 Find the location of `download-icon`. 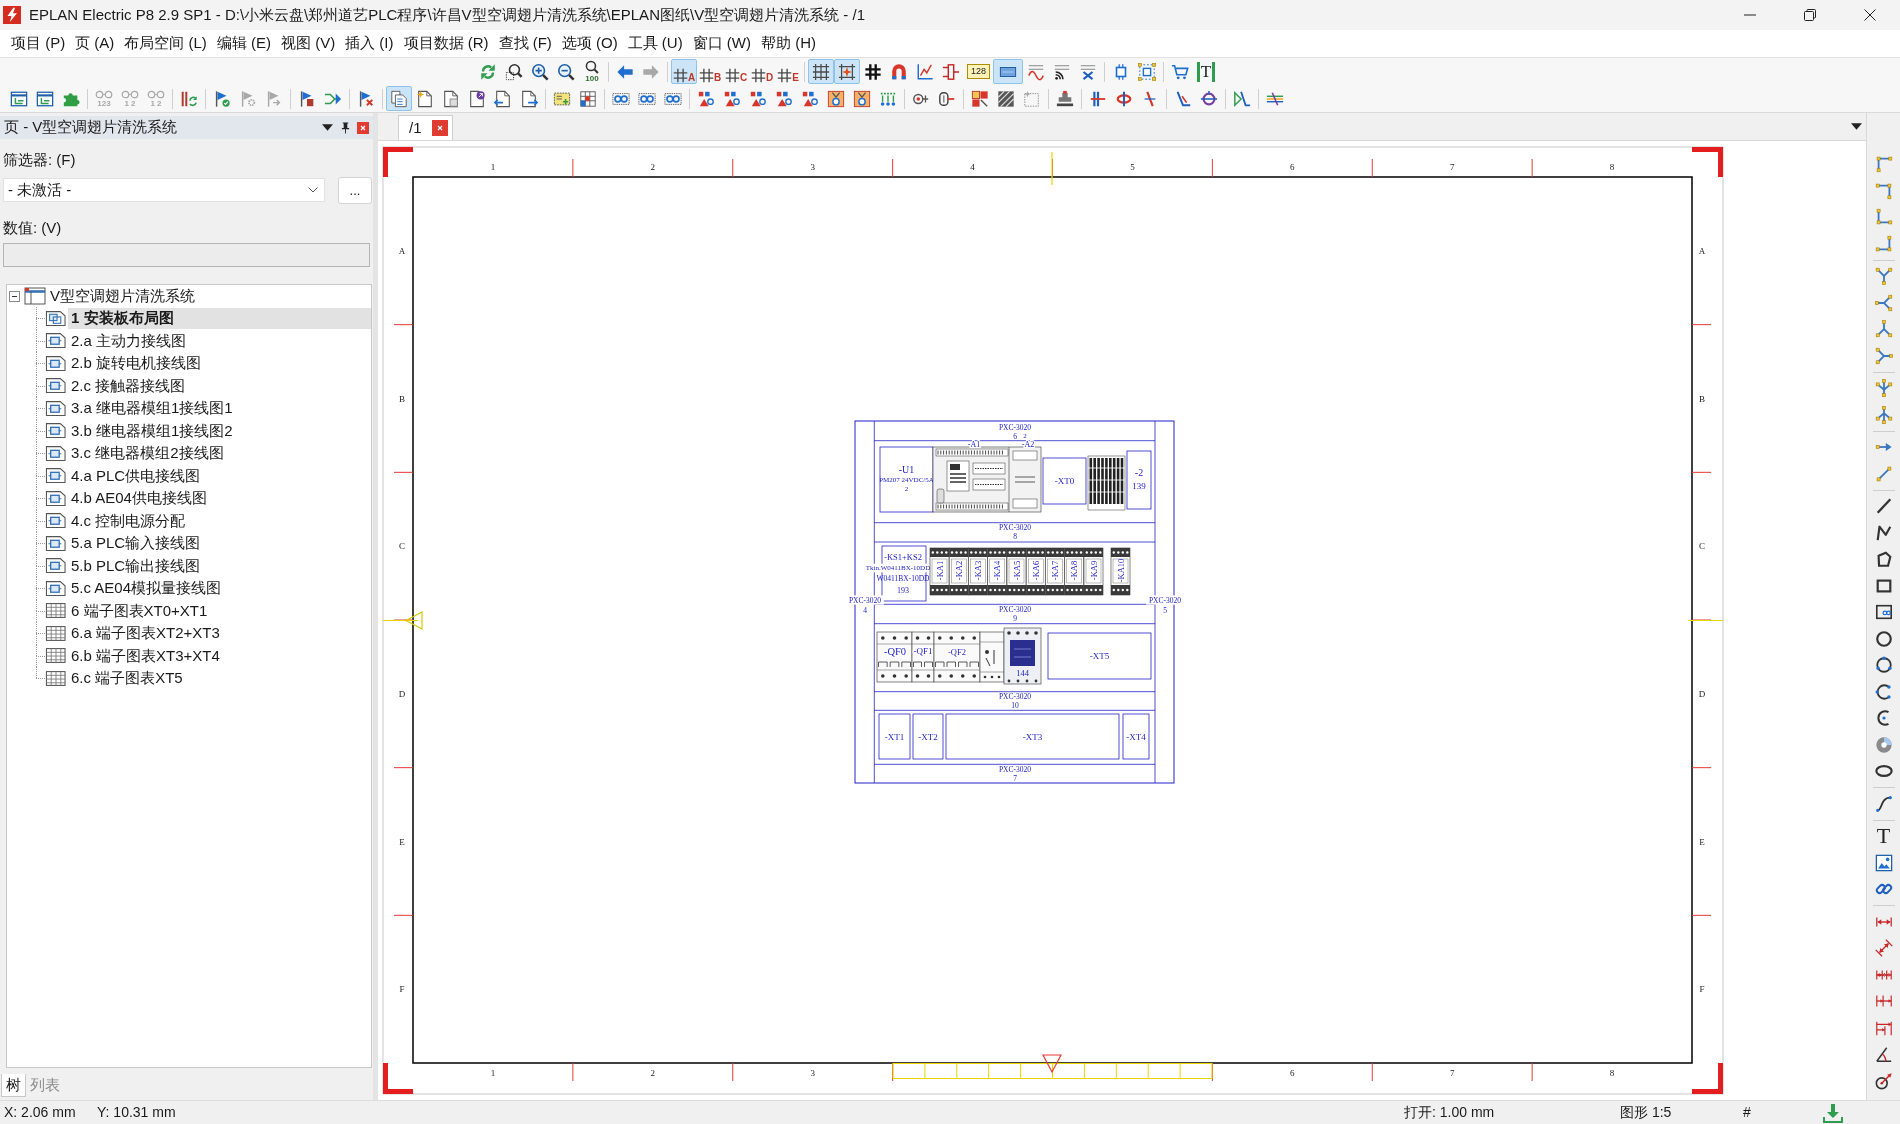

download-icon is located at coordinates (1833, 1112).